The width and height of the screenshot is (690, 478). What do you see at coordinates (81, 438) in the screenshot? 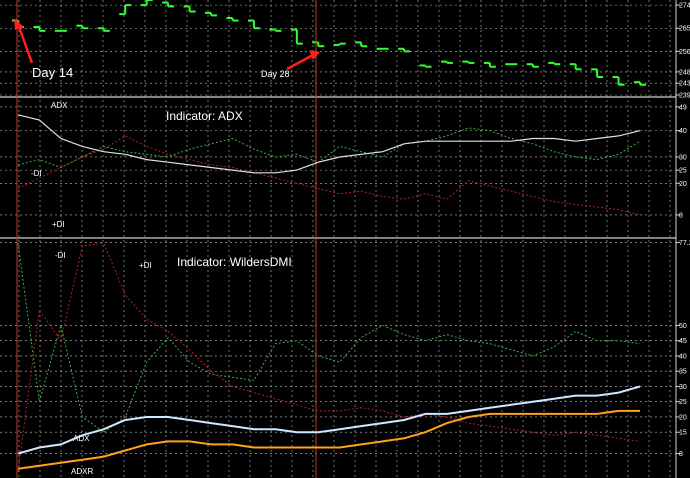
I see `dmi-adx-label: ADX` at bounding box center [81, 438].